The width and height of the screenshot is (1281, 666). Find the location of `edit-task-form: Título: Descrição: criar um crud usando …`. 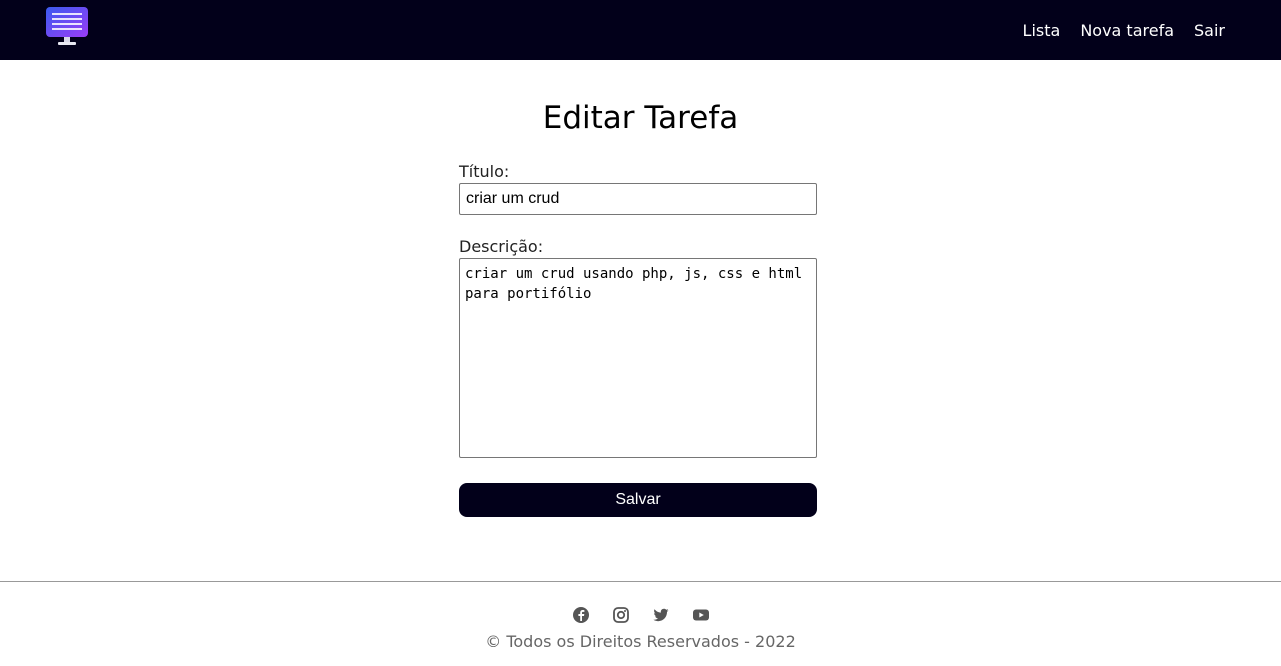

edit-task-form: Título: Descrição: criar um crud usando … is located at coordinates (638, 339).